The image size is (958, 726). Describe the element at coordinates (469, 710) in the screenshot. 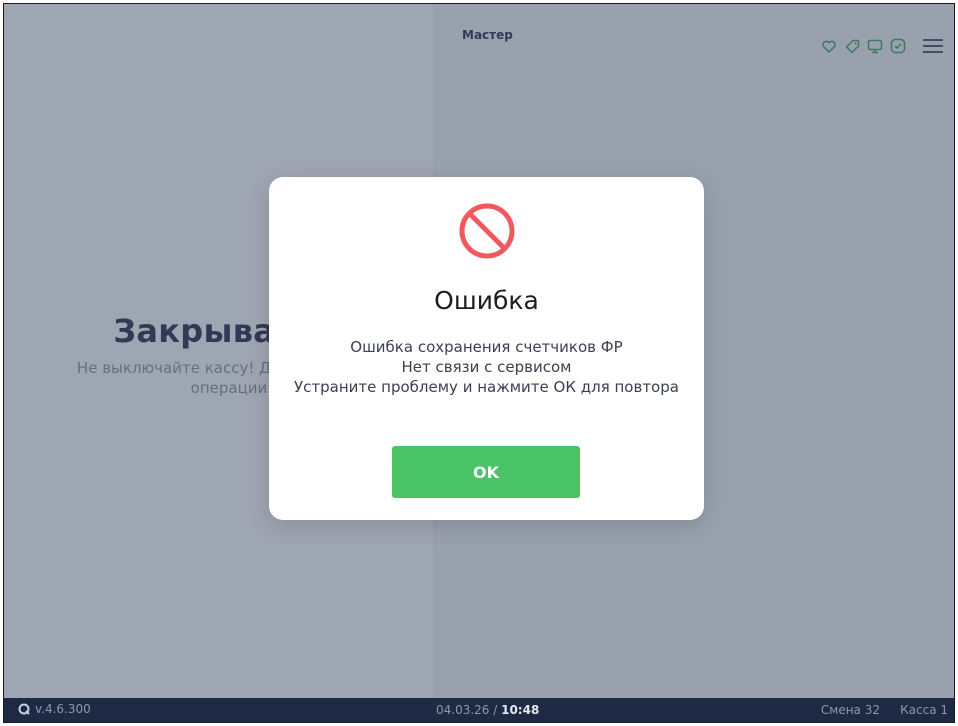

I see `date-label: 04.03.26 /` at that location.